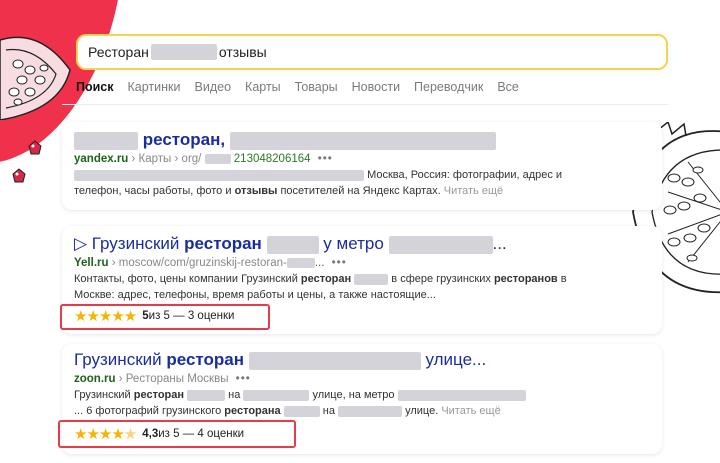  Describe the element at coordinates (35, 78) in the screenshot. I see `pomegranate-slice-icon` at that location.